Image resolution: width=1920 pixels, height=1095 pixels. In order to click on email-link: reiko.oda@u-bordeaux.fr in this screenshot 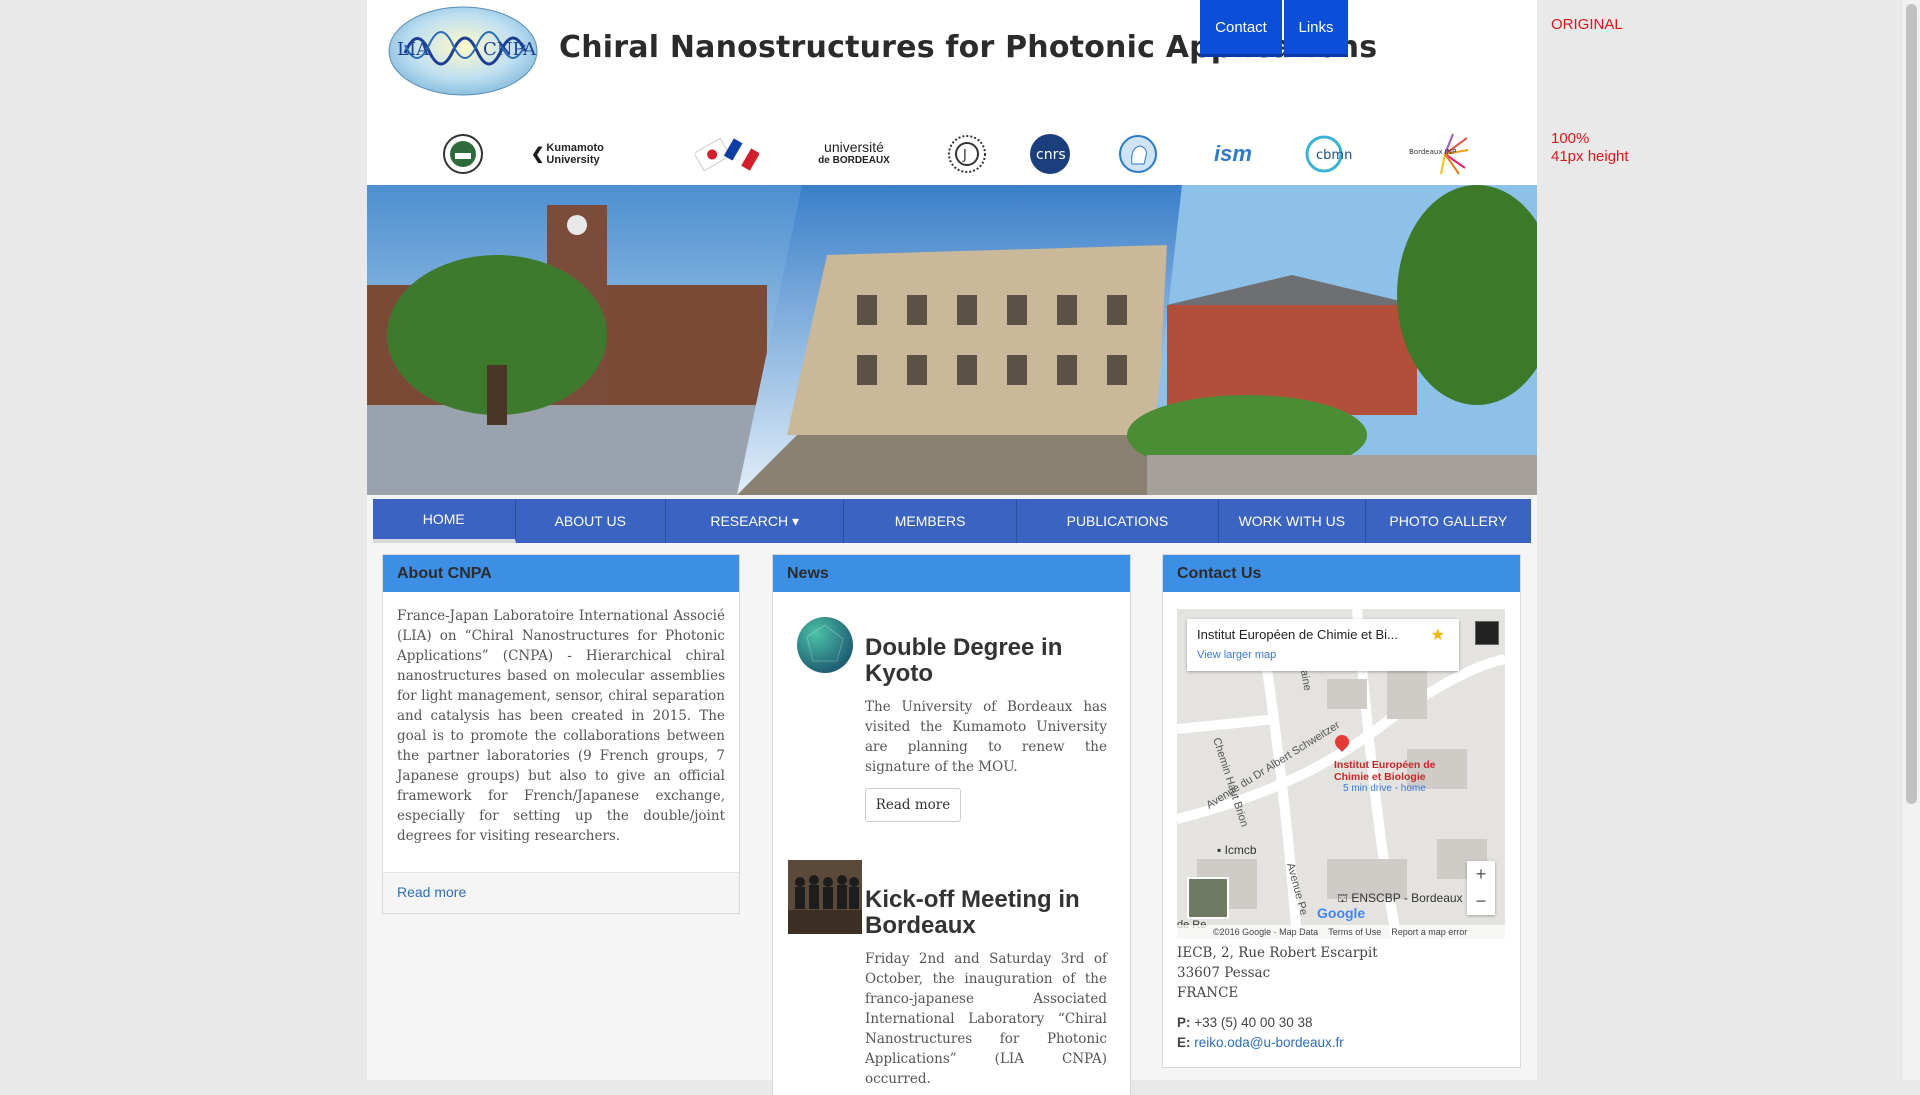, I will do `click(1269, 1042)`.